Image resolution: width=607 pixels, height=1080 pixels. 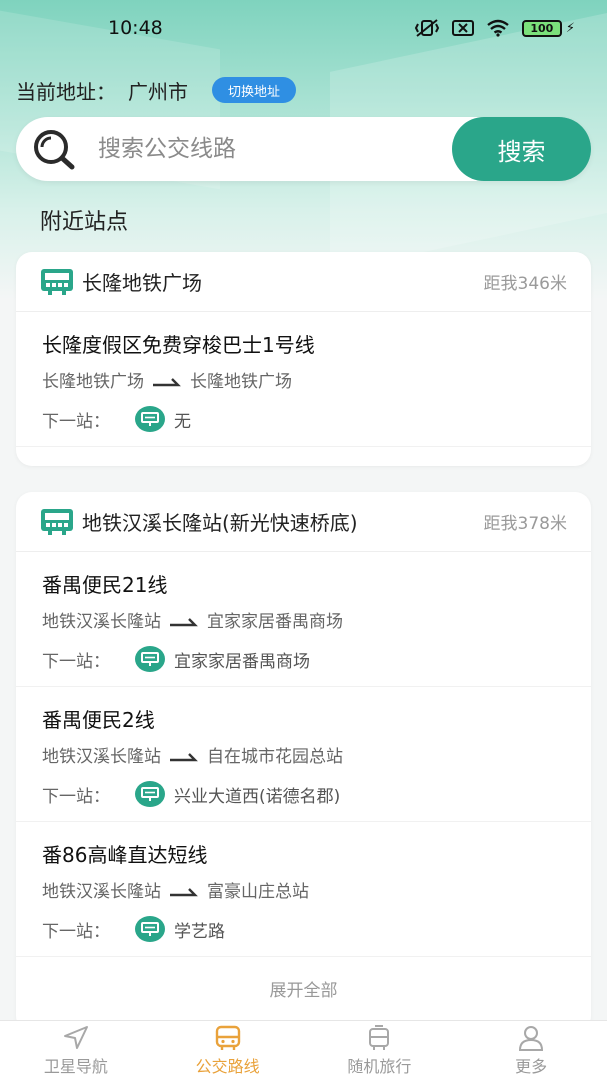 What do you see at coordinates (304, 929) in the screenshot?
I see `next-stop-row: 下一站： 学艺路` at bounding box center [304, 929].